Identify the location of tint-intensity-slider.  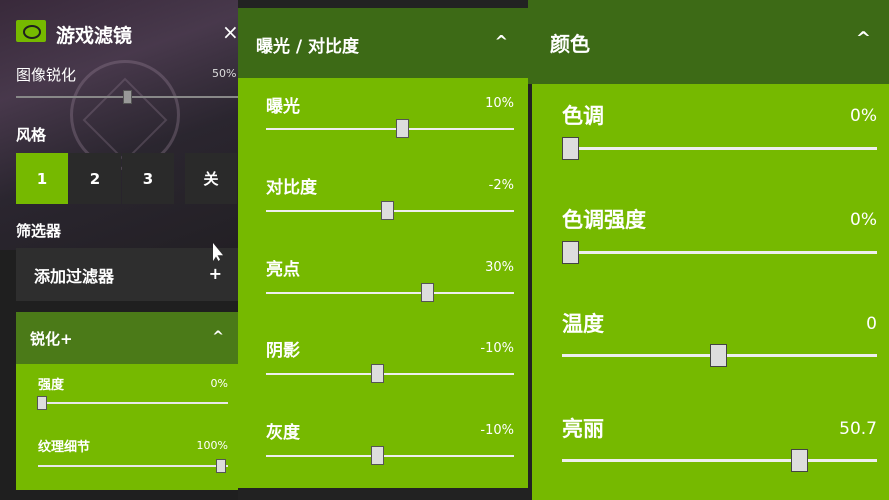
(719, 252).